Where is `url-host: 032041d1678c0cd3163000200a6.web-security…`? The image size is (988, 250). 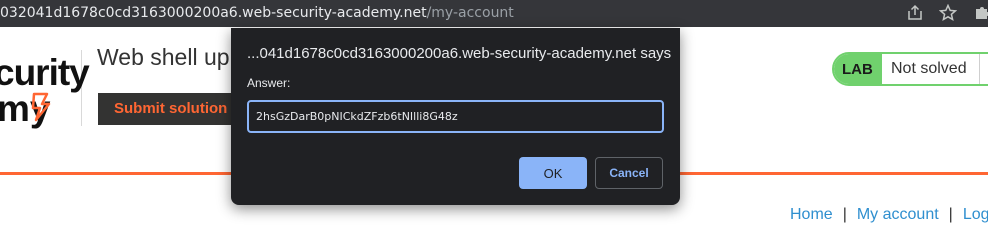 url-host: 032041d1678c0cd3163000200a6.web-security… is located at coordinates (213, 13).